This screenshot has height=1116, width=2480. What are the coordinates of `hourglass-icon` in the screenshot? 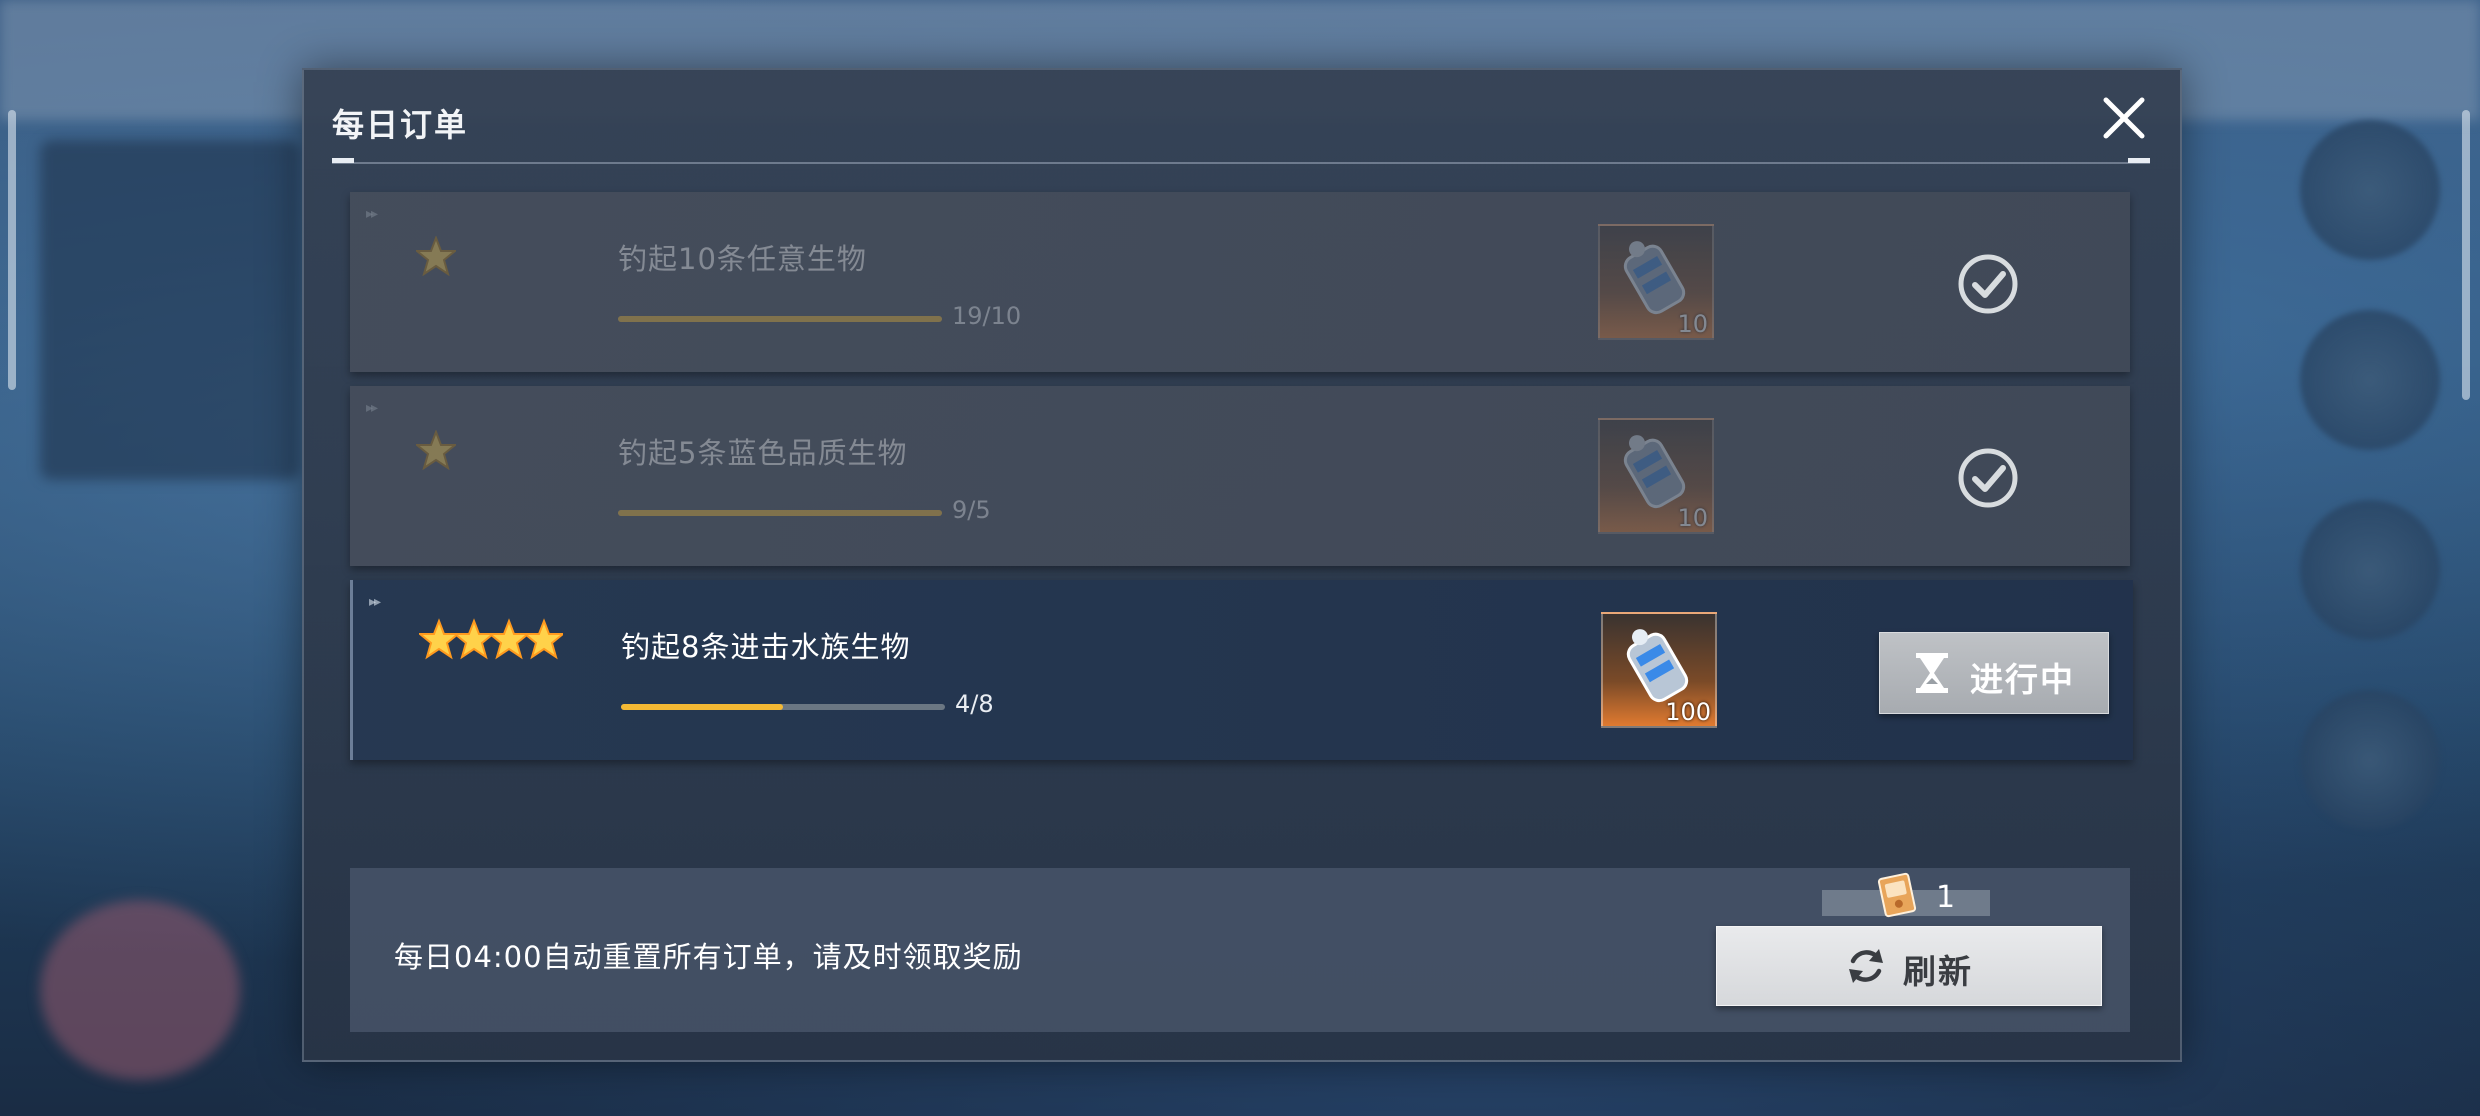 It's located at (1932, 673).